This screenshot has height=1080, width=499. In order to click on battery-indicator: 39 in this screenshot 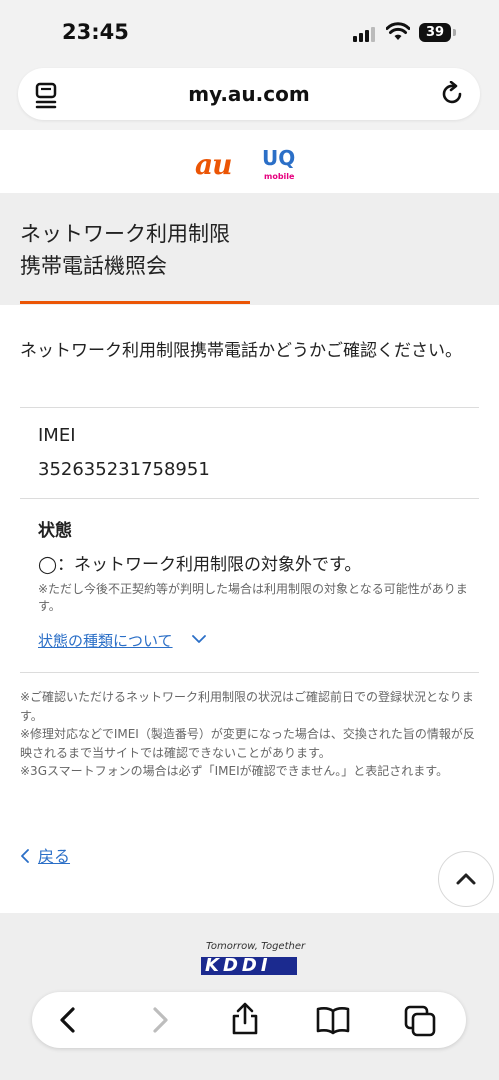, I will do `click(435, 32)`.